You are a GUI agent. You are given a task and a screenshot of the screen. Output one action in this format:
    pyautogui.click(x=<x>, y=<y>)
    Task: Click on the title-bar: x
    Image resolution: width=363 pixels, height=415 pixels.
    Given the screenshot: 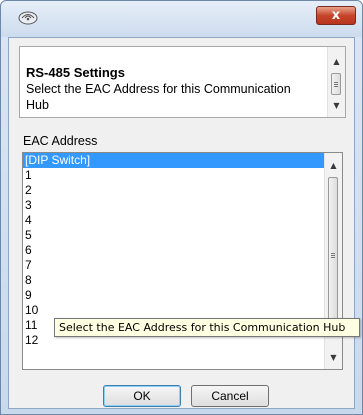 What is the action you would take?
    pyautogui.click(x=181, y=19)
    